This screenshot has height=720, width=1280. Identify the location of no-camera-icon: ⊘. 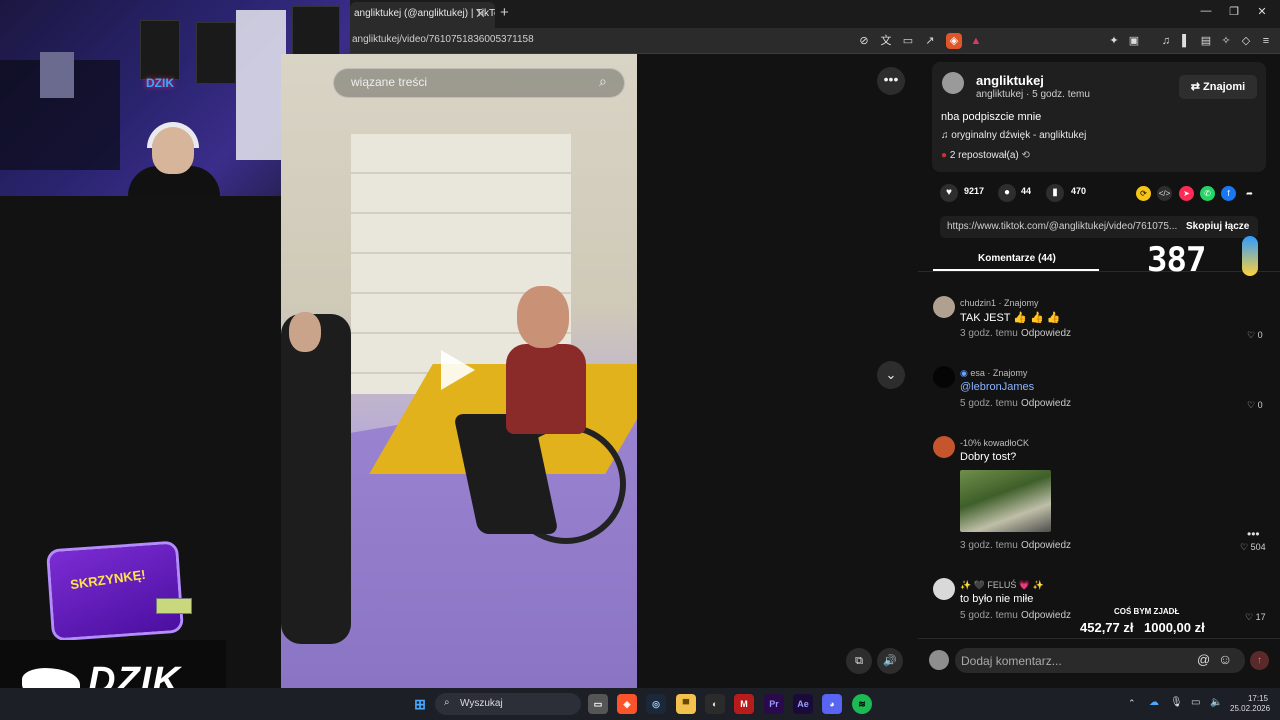
(864, 41).